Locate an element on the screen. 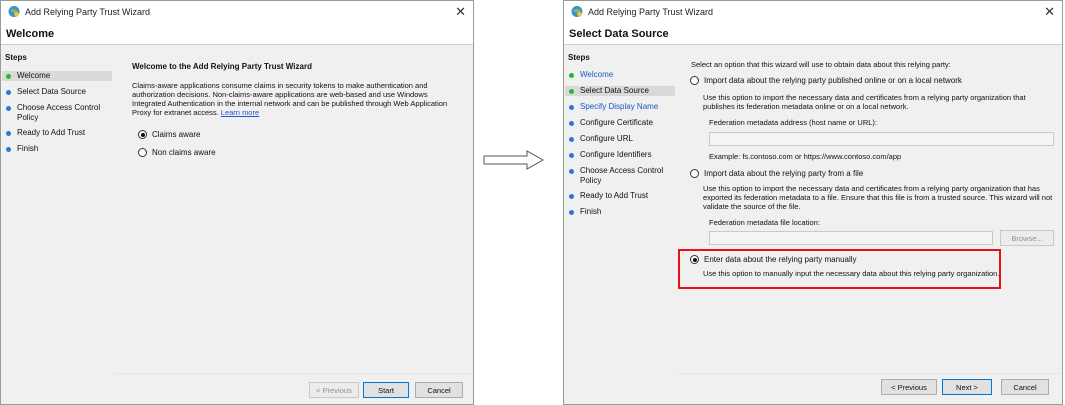 This screenshot has height=405, width=1065. step-configure-url: Configure URL is located at coordinates (620, 139).